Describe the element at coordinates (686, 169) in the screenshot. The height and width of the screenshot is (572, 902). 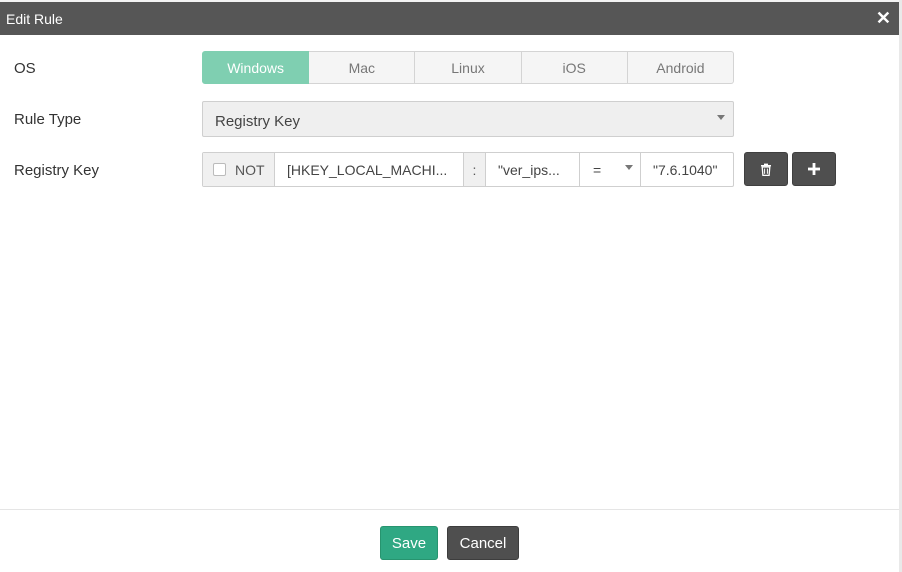
I see `registry-value-data-input: "7.6.1040"` at that location.